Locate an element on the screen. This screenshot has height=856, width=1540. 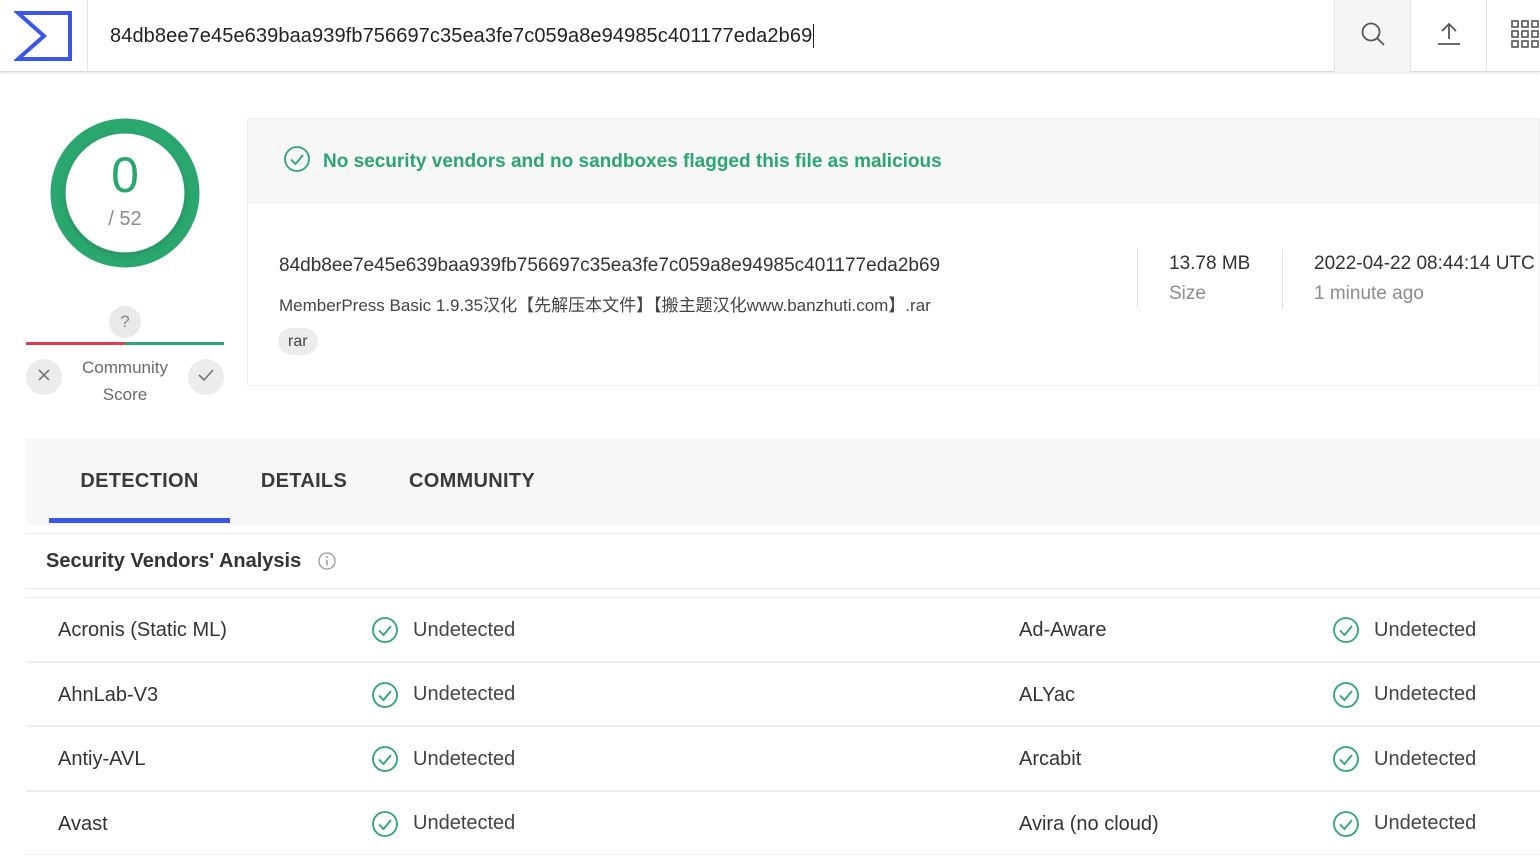
vote-harmful-button is located at coordinates (44, 377).